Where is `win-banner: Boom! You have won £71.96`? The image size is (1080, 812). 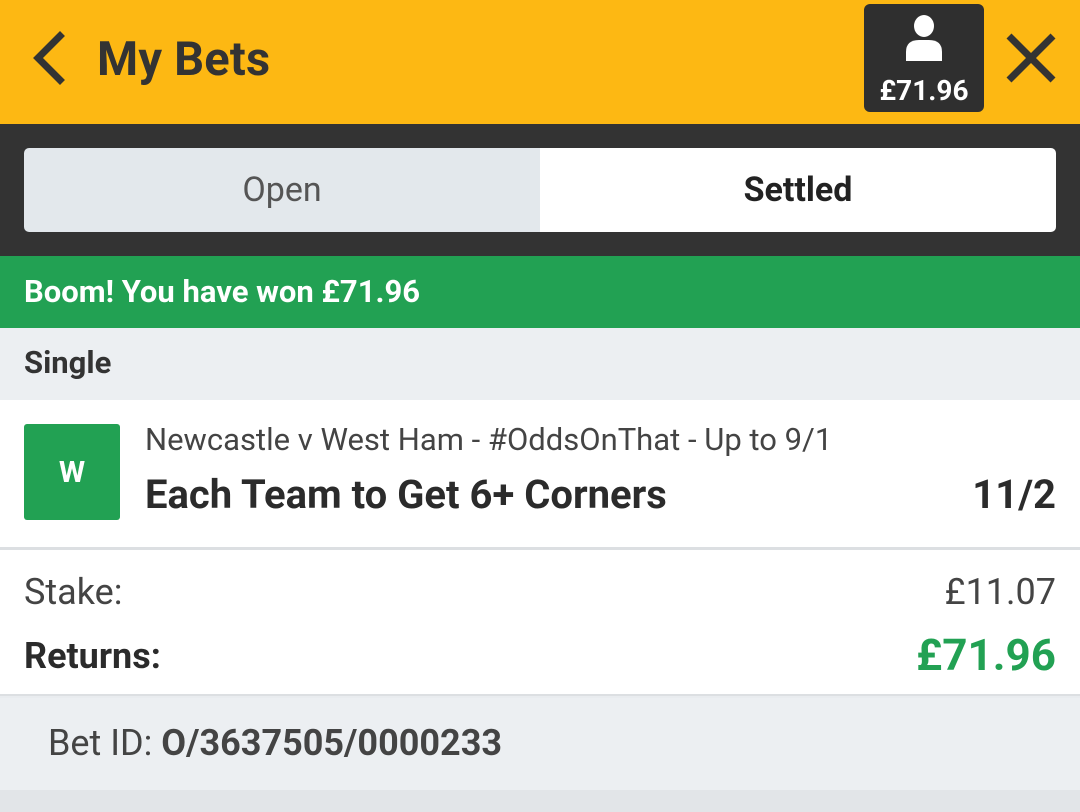 win-banner: Boom! You have won £71.96 is located at coordinates (540, 292).